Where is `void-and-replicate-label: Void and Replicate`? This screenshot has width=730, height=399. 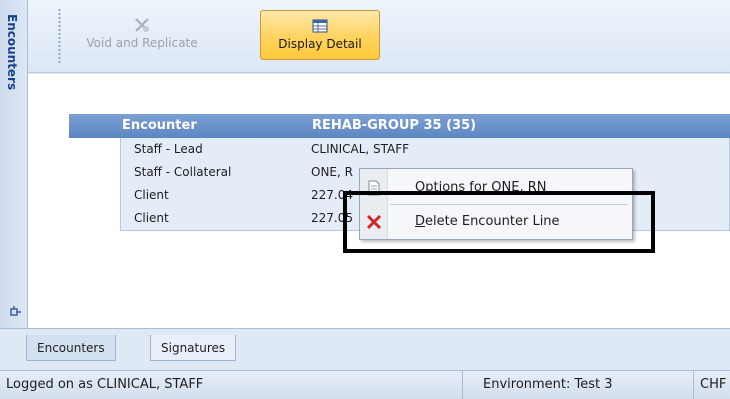
void-and-replicate-label: Void and Replicate is located at coordinates (142, 43).